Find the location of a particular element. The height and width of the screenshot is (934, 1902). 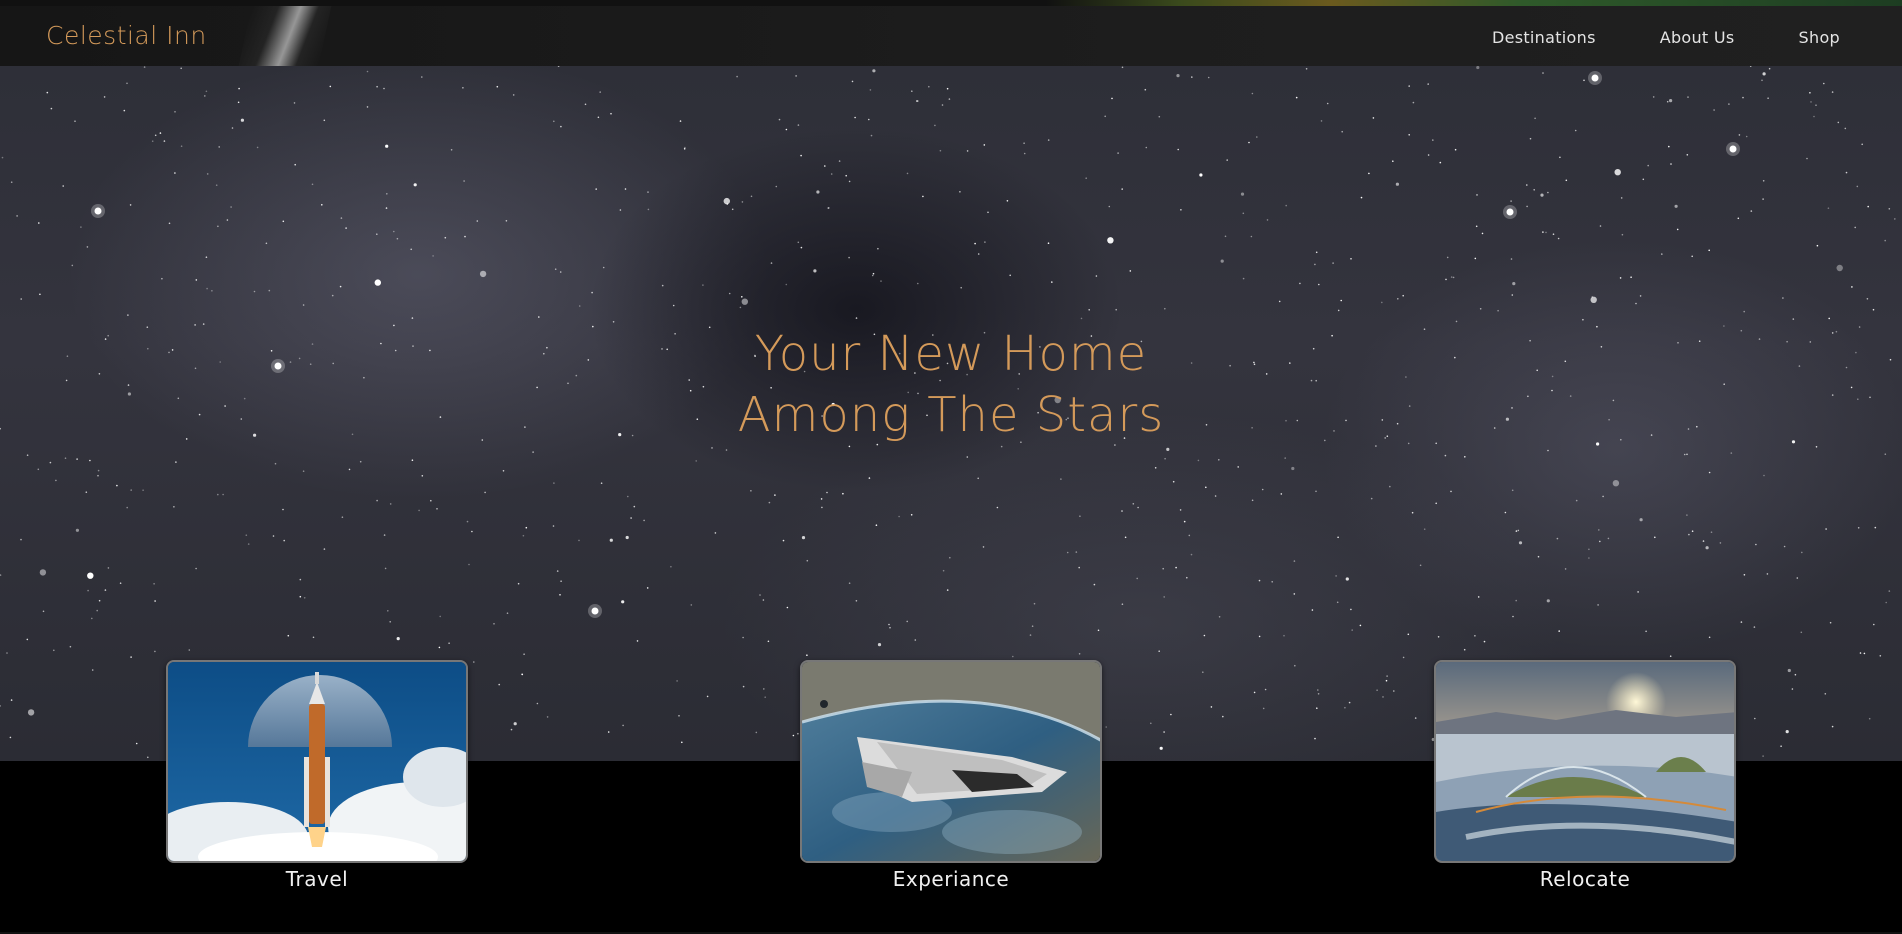

hero-headline: Your New Home Among The Stars is located at coordinates (951, 385).